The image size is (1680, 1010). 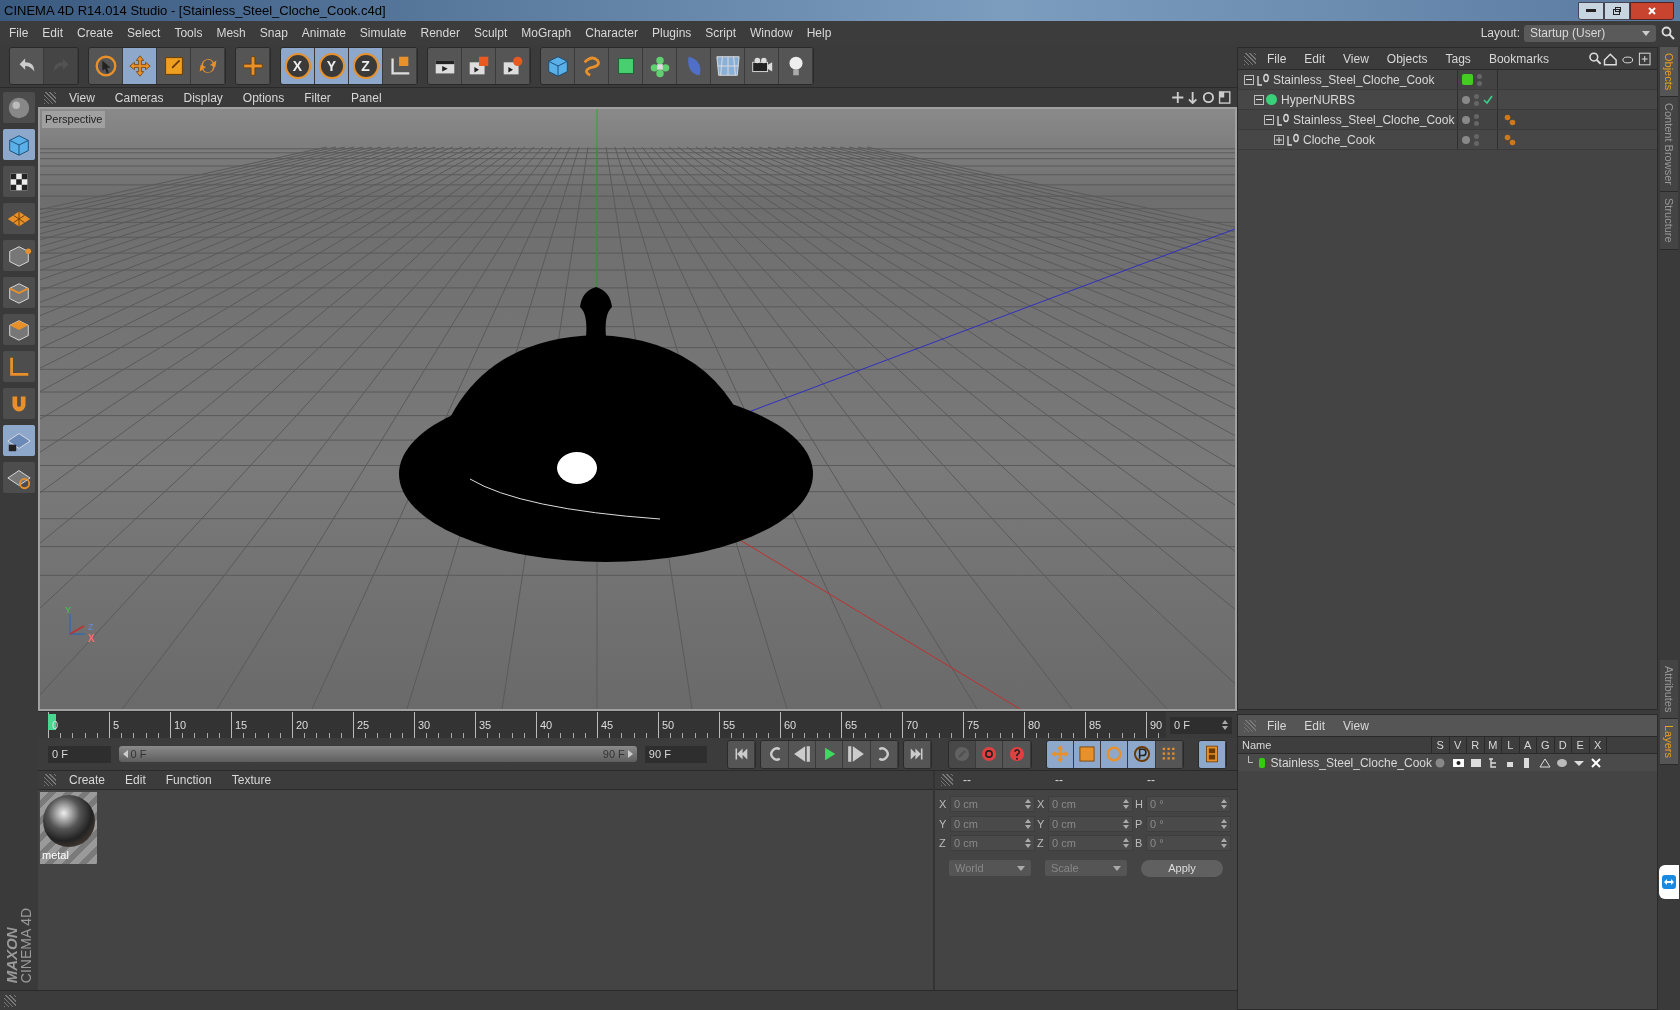 I want to click on menu-item: Display, so click(x=203, y=97).